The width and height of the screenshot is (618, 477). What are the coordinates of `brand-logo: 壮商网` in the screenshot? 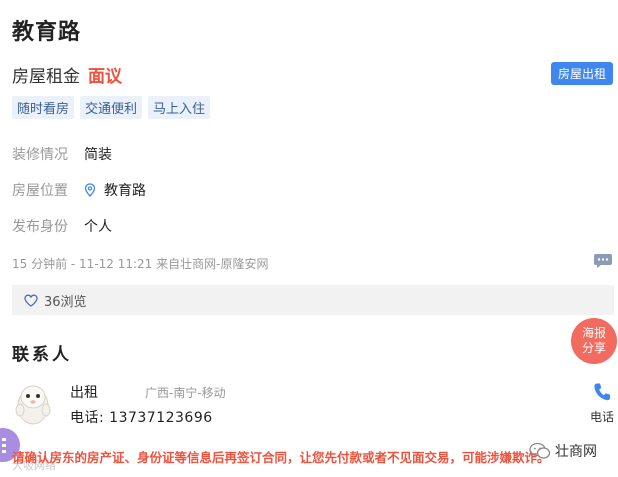 It's located at (563, 451).